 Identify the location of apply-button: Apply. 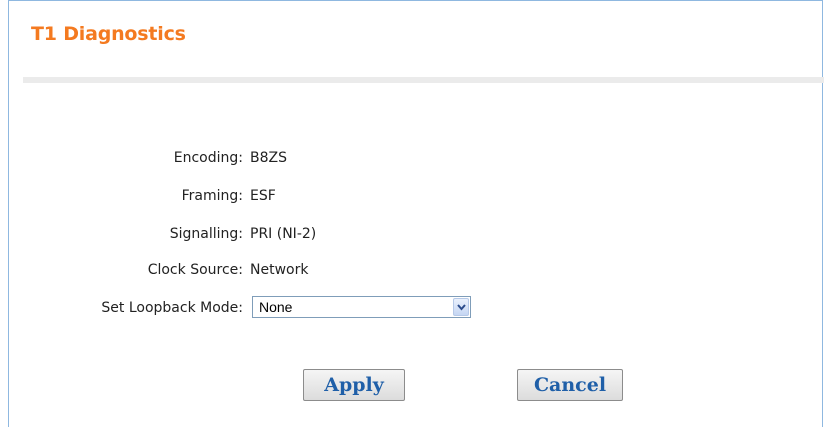
(354, 385).